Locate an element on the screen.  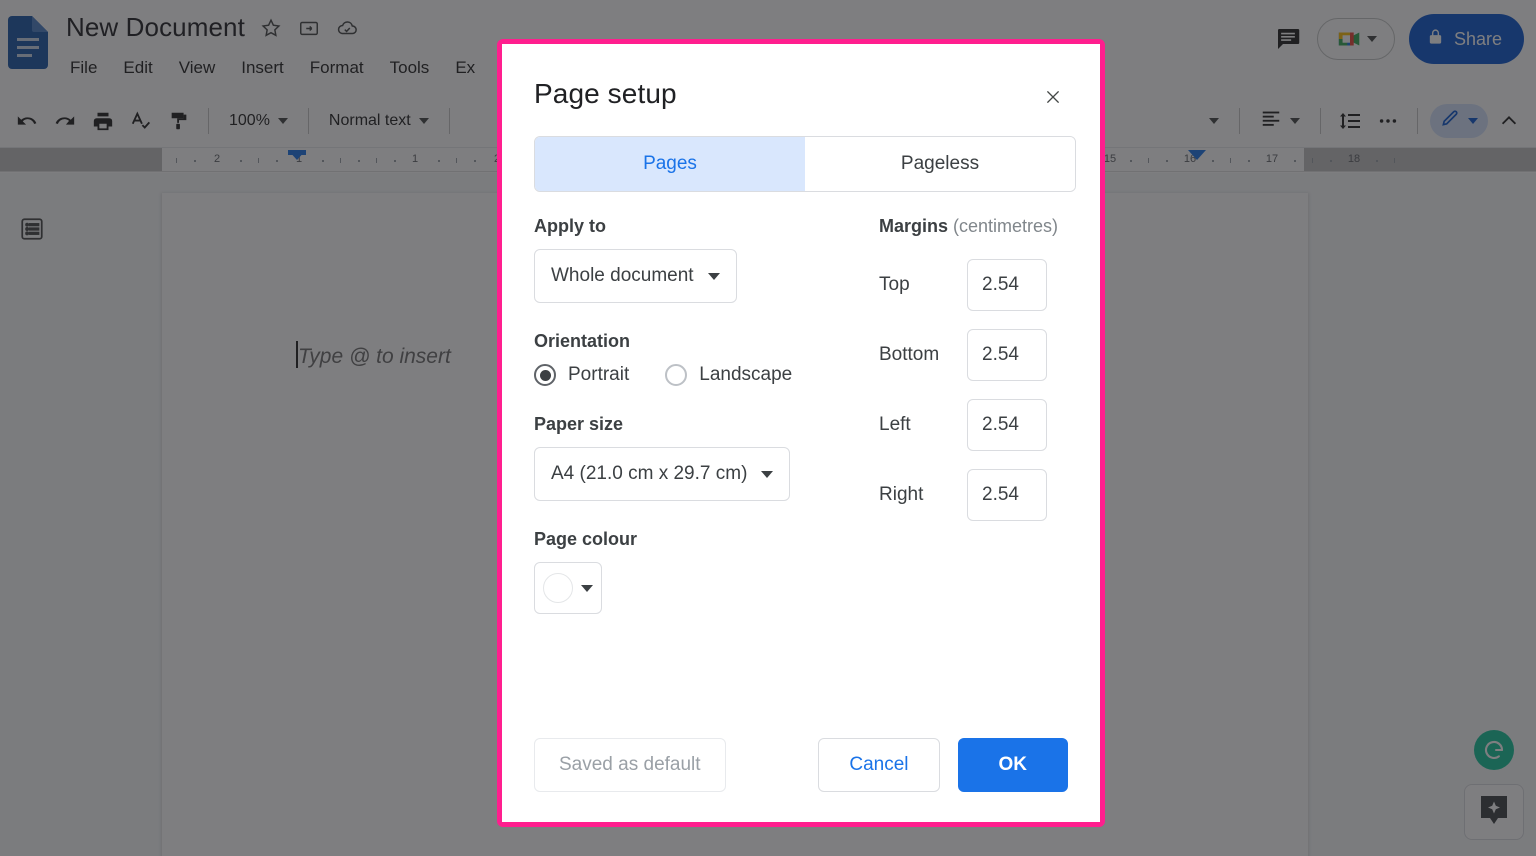
saved-as-default-button: Saved as default is located at coordinates (630, 765).